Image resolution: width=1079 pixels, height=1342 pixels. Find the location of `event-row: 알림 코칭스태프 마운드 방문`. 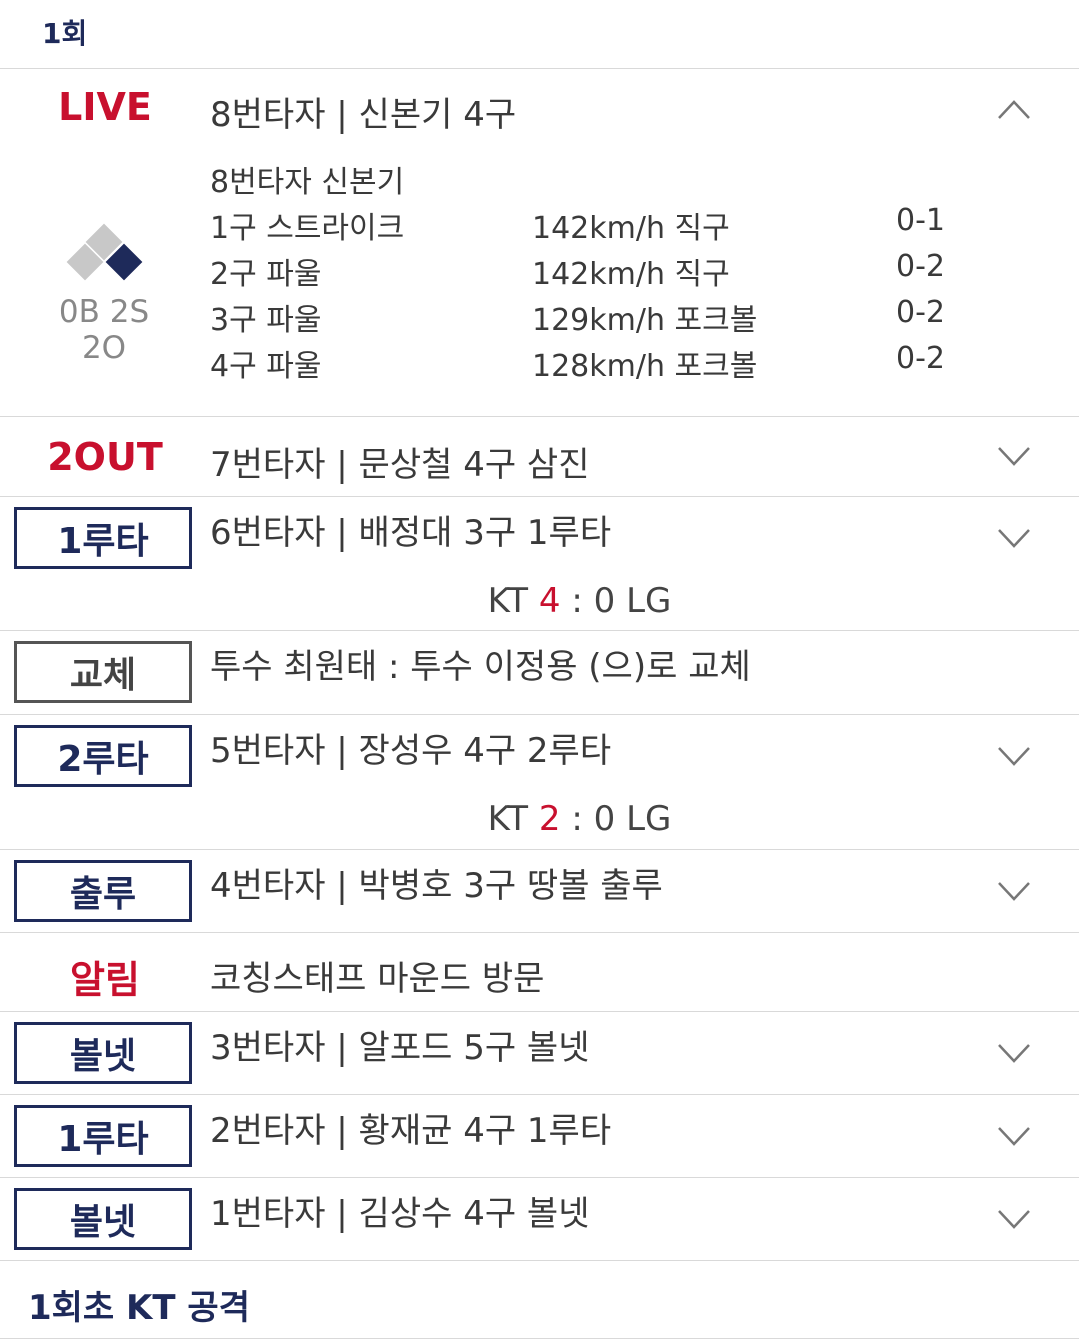

event-row: 알림 코칭스태프 마운드 방문 is located at coordinates (539, 972).